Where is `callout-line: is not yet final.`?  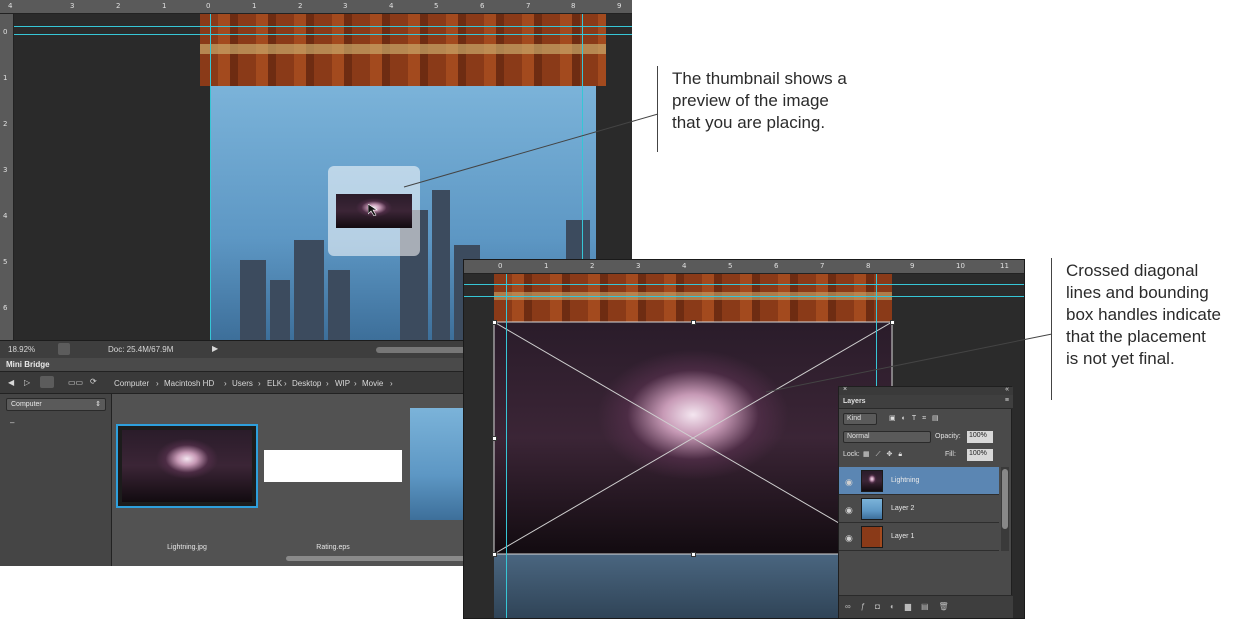 callout-line: is not yet final. is located at coordinates (1120, 358).